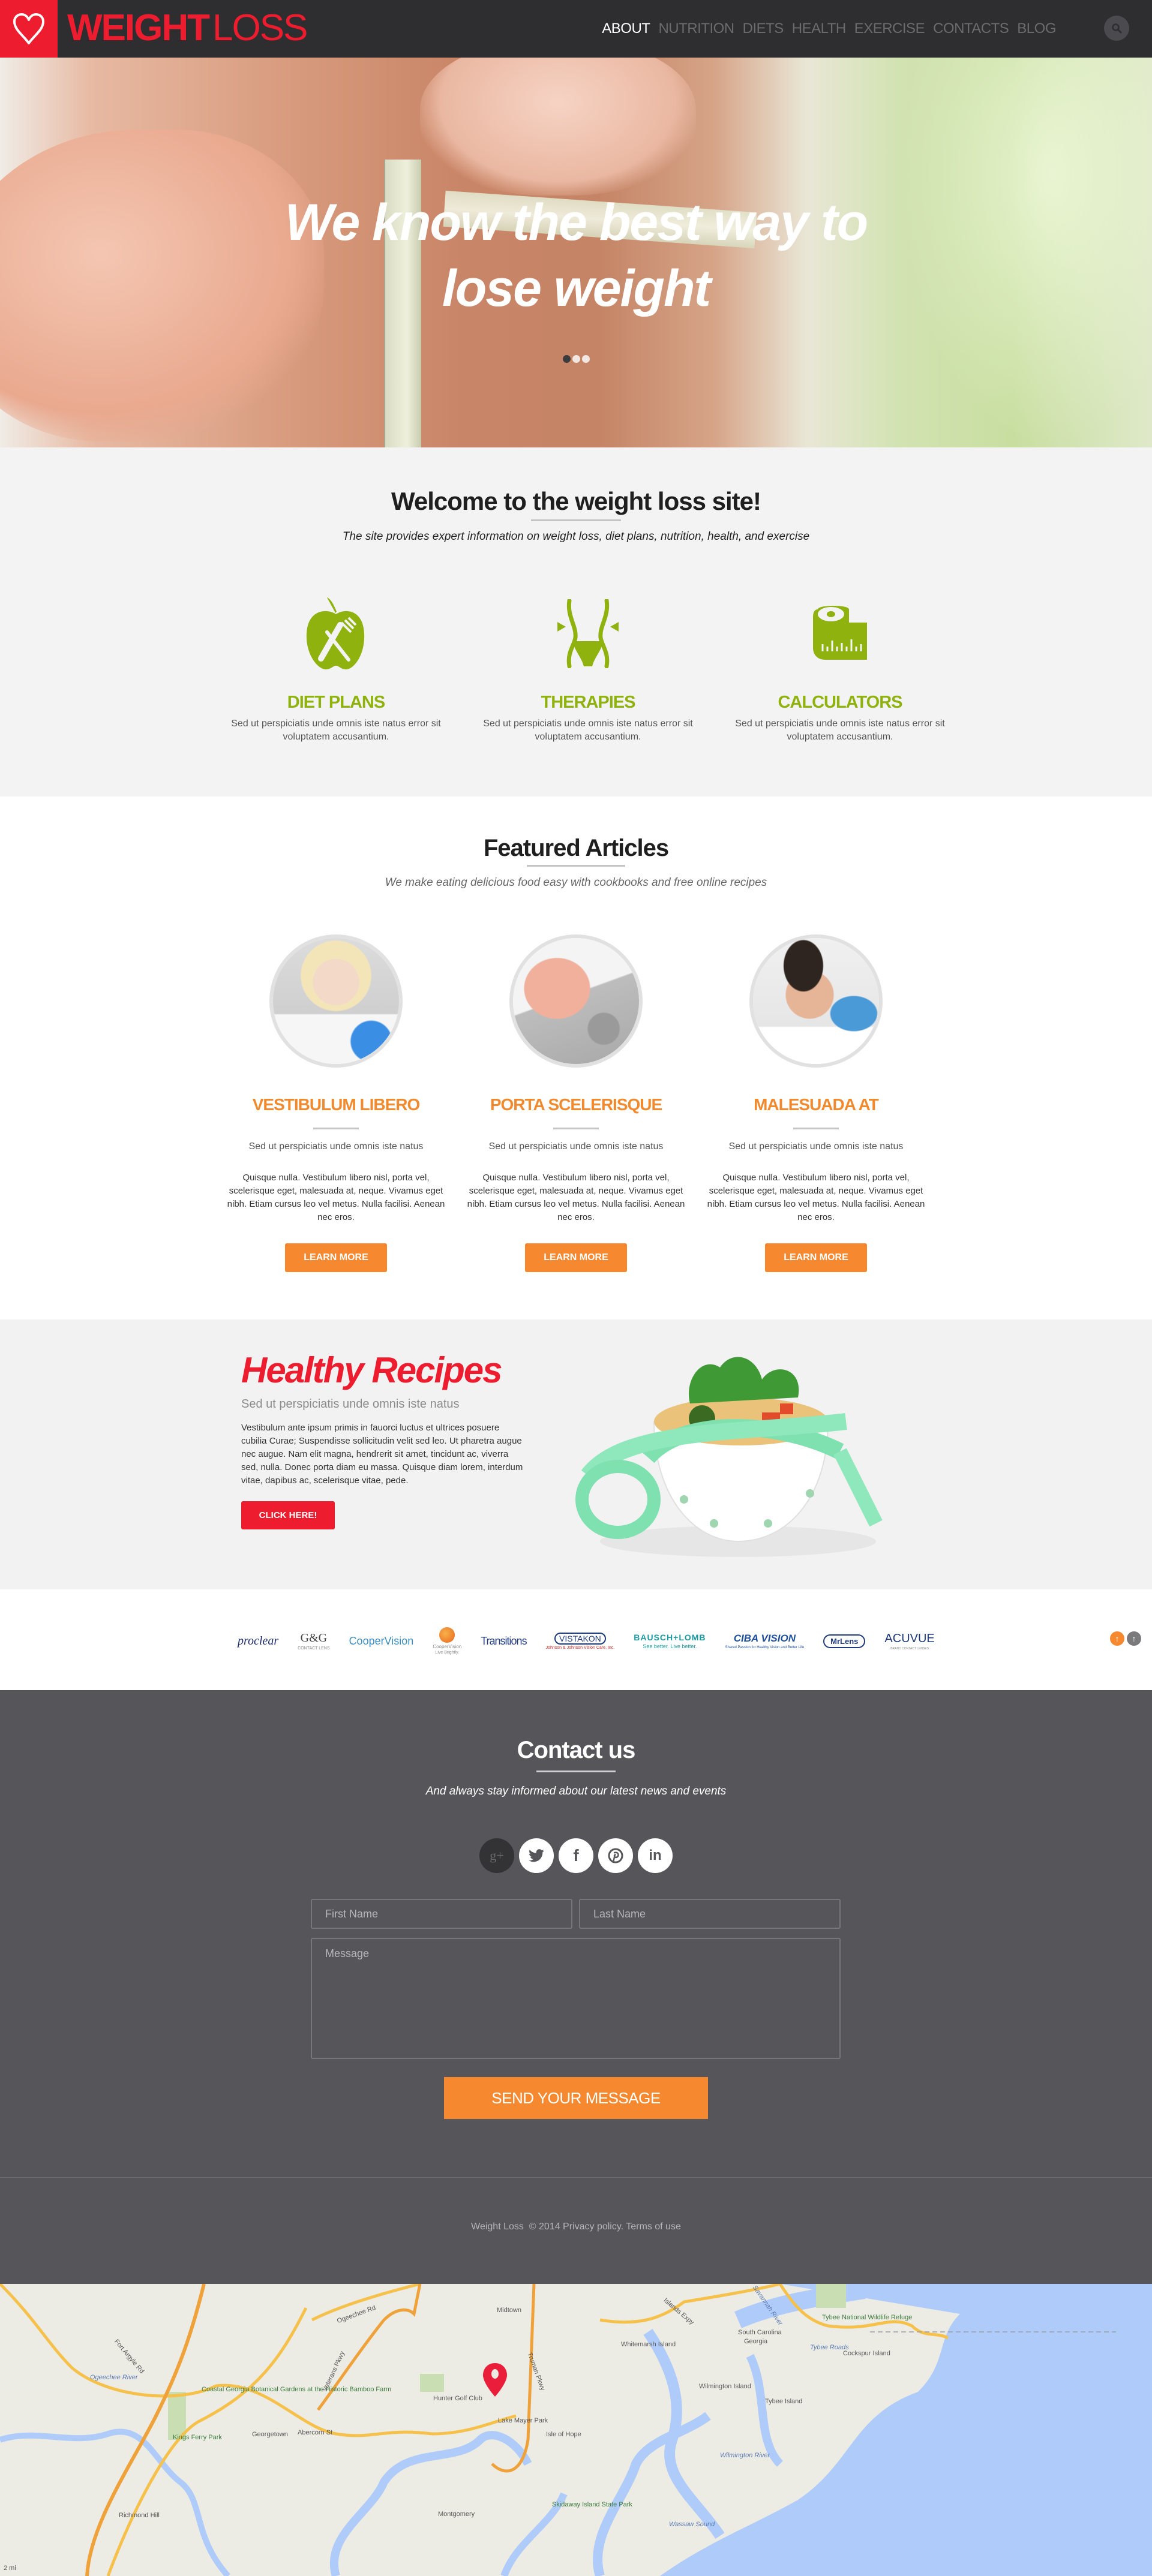 This screenshot has width=1152, height=2576. What do you see at coordinates (576, 1750) in the screenshot?
I see `contact-title: Contact us` at bounding box center [576, 1750].